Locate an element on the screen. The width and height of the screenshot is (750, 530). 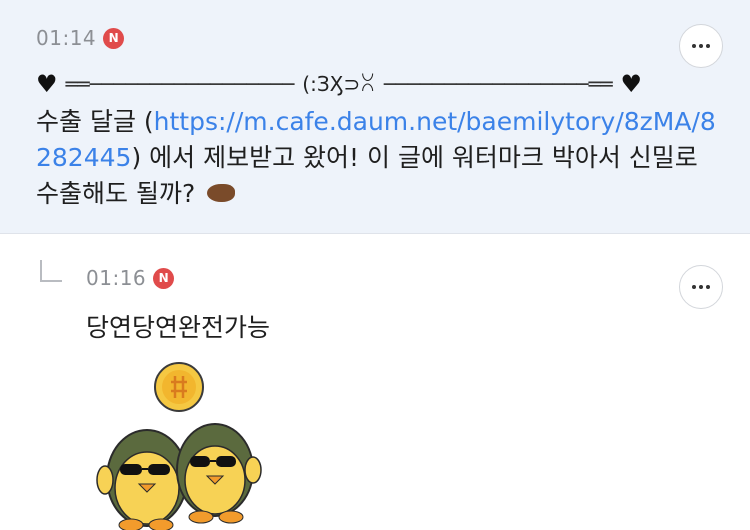
post-meta: 01:14 N is located at coordinates (80, 38).